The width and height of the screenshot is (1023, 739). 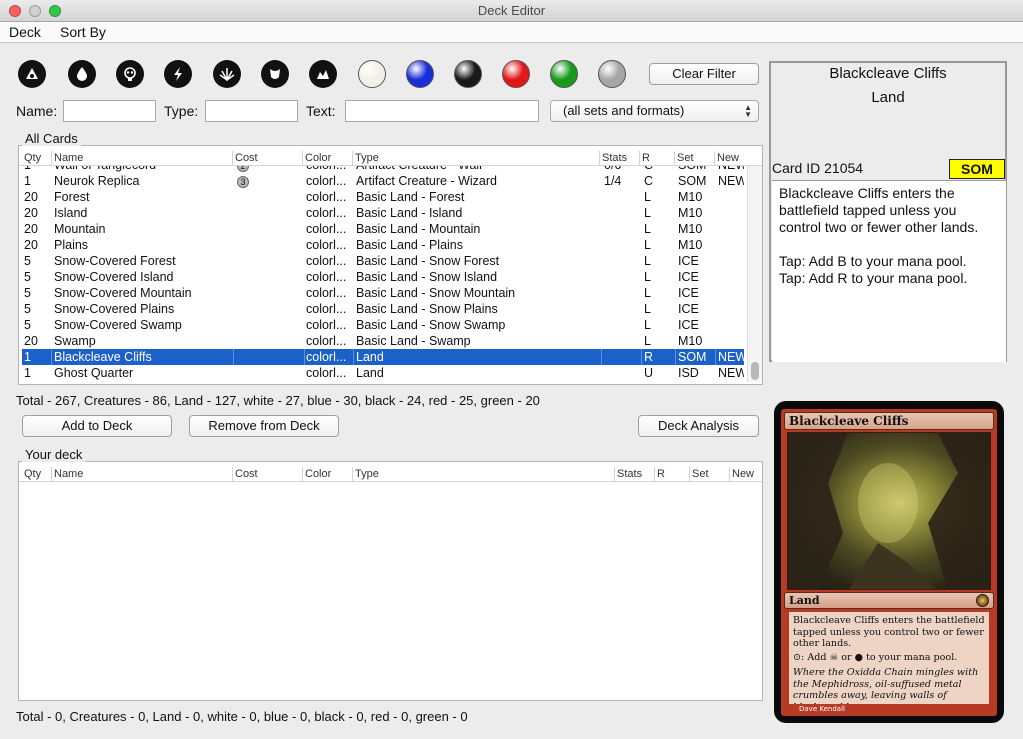 I want to click on white-color-filter, so click(x=372, y=74).